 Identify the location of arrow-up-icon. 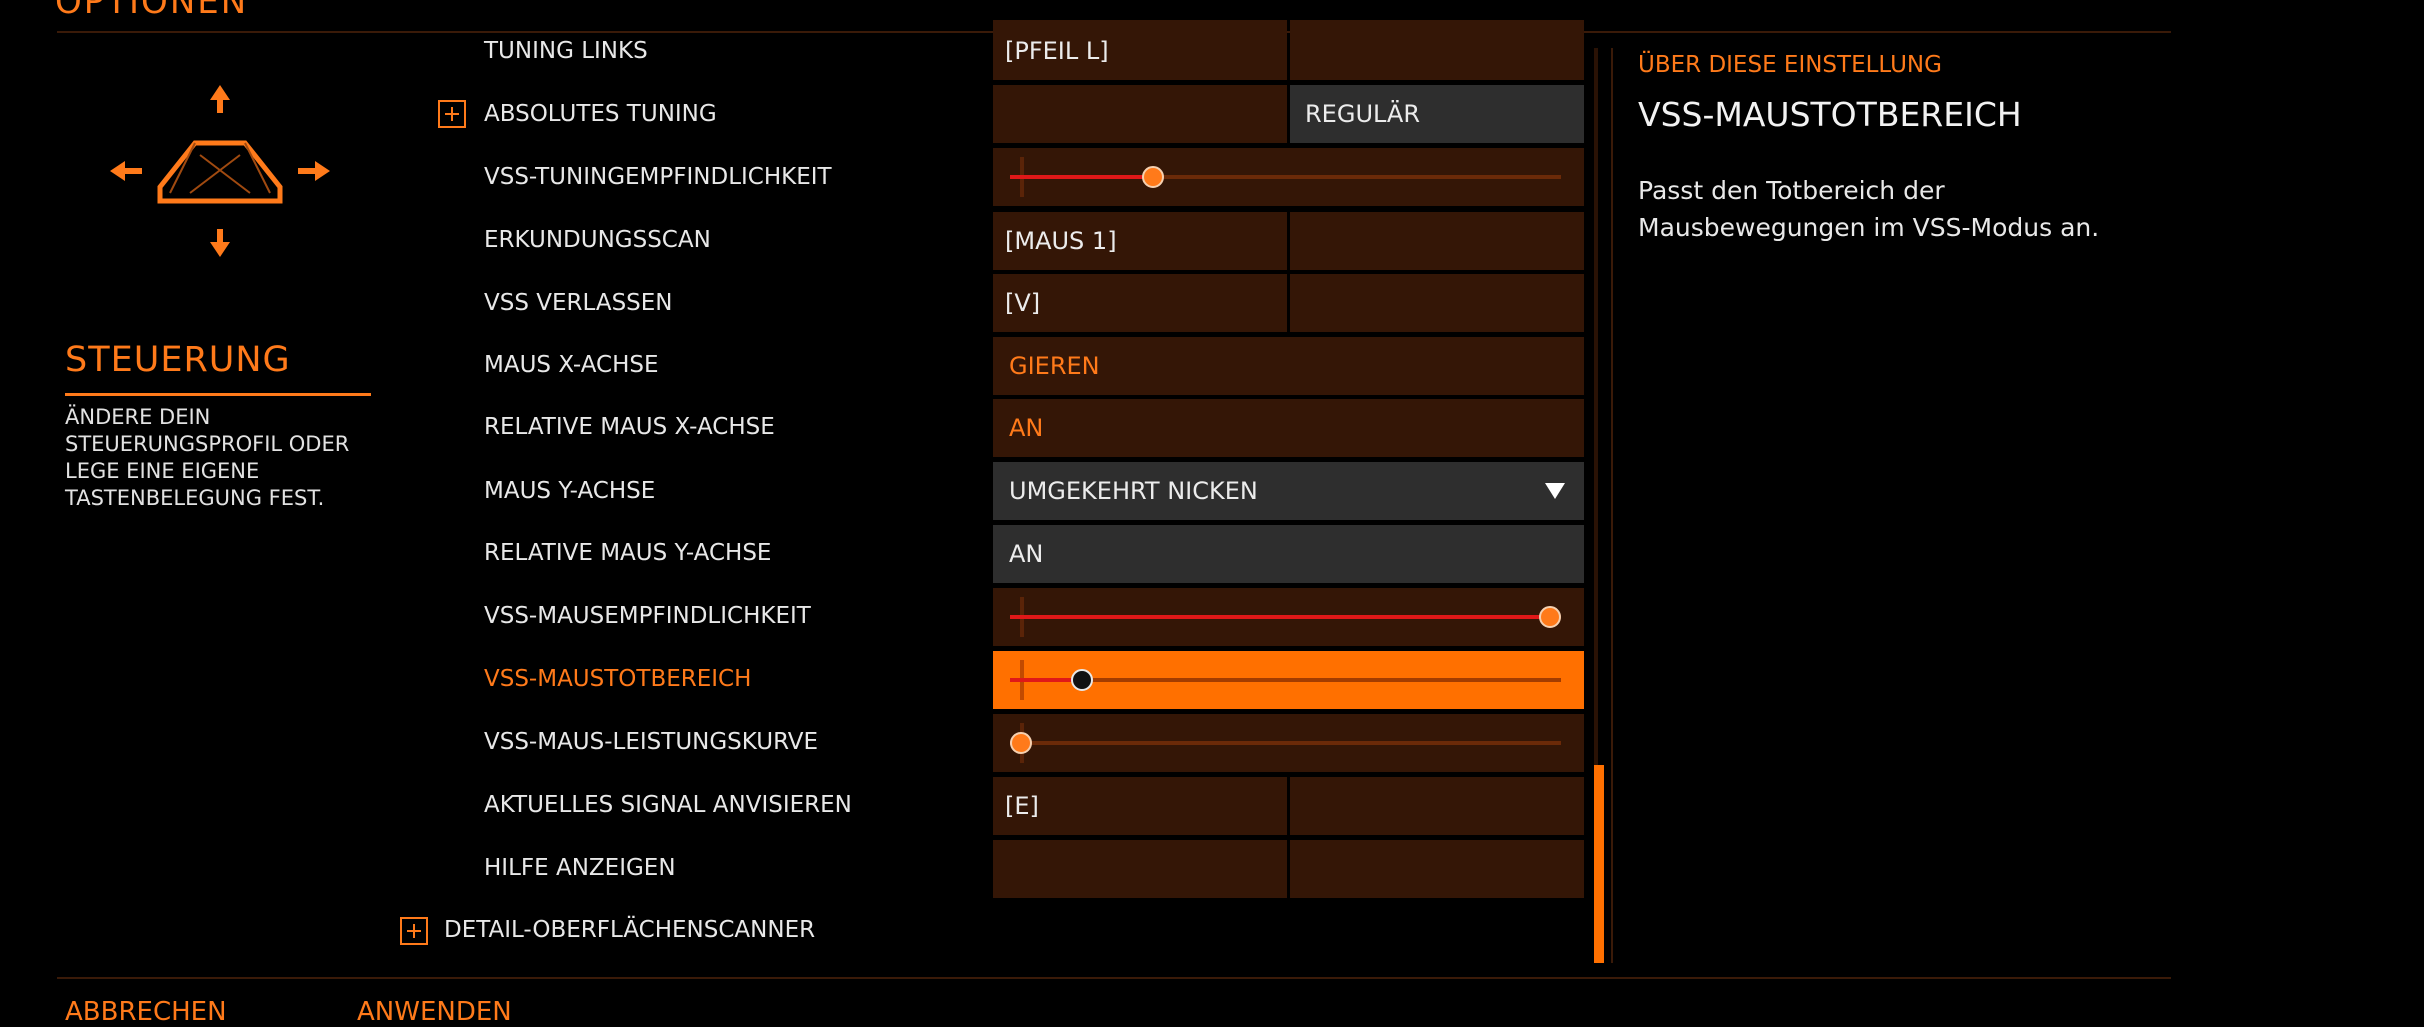
(220, 99).